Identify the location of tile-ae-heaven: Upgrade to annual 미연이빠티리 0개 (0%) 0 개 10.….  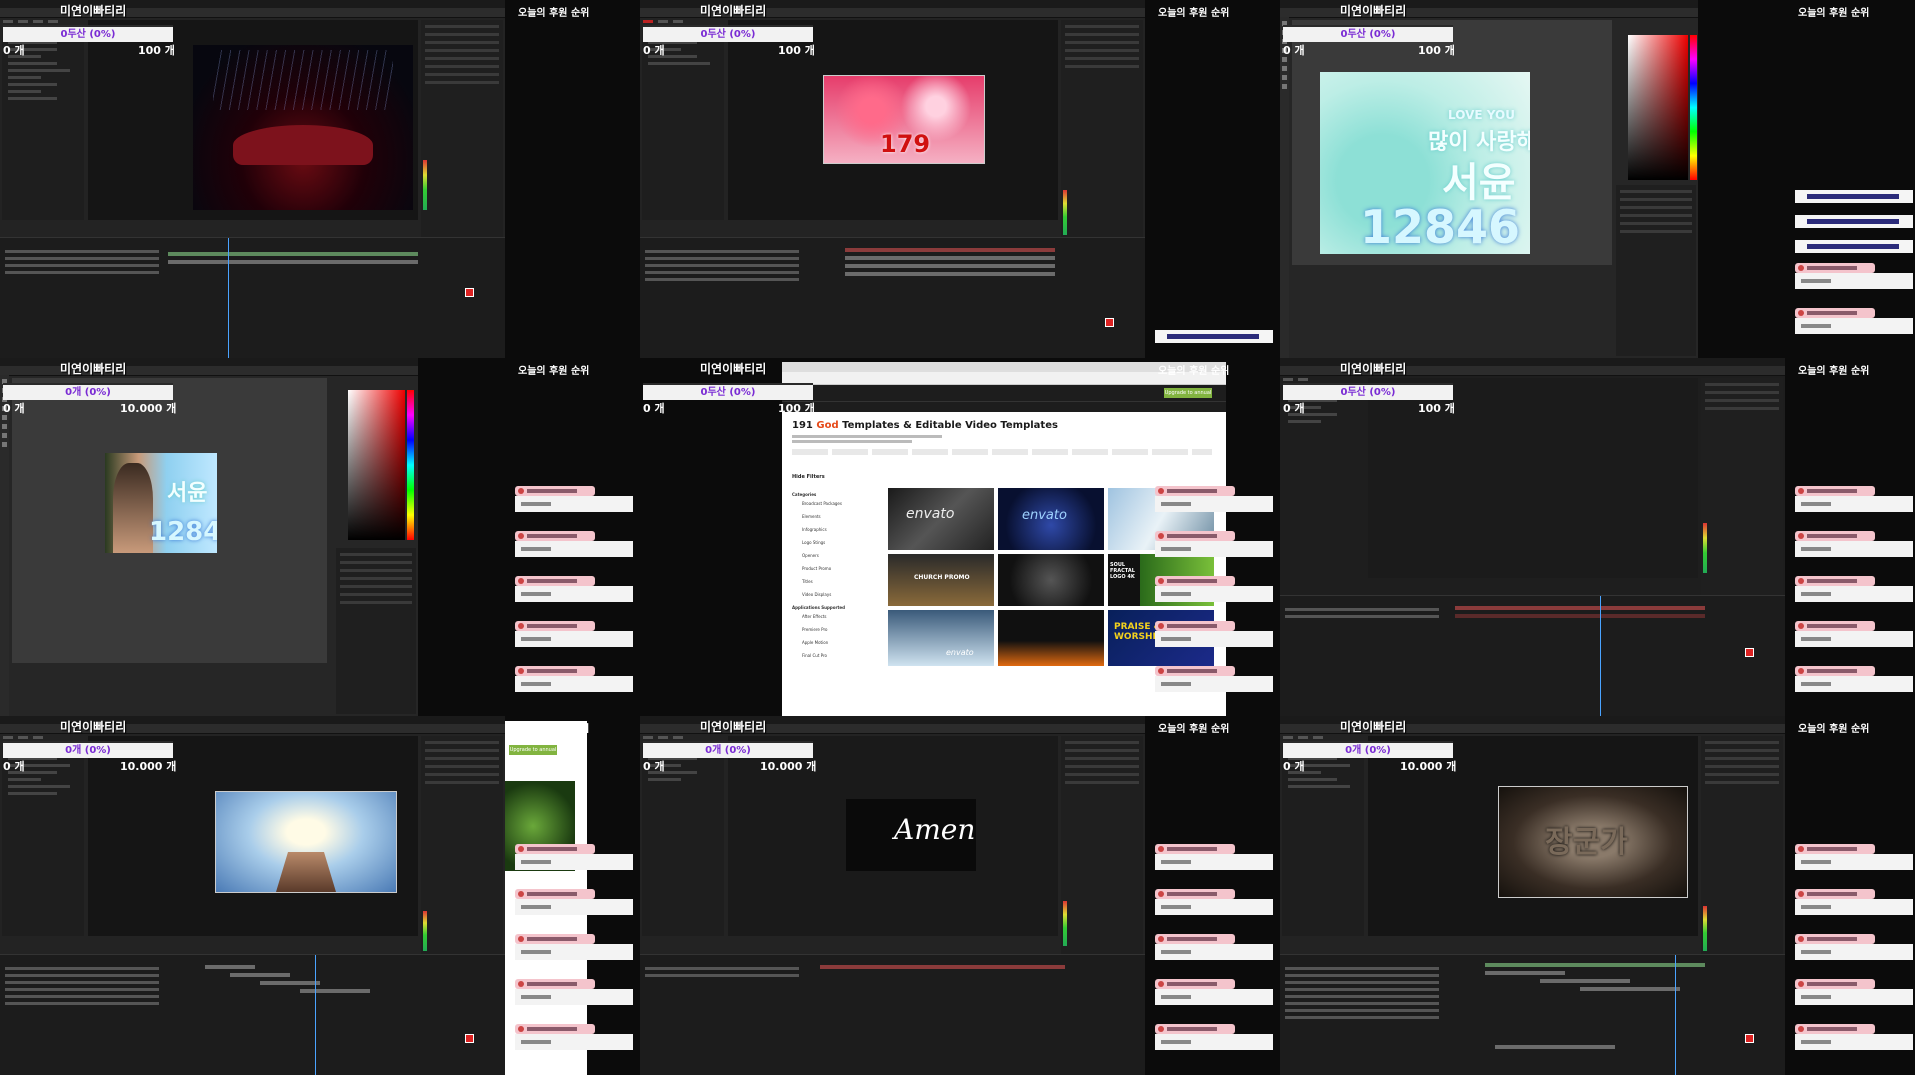
(320, 895).